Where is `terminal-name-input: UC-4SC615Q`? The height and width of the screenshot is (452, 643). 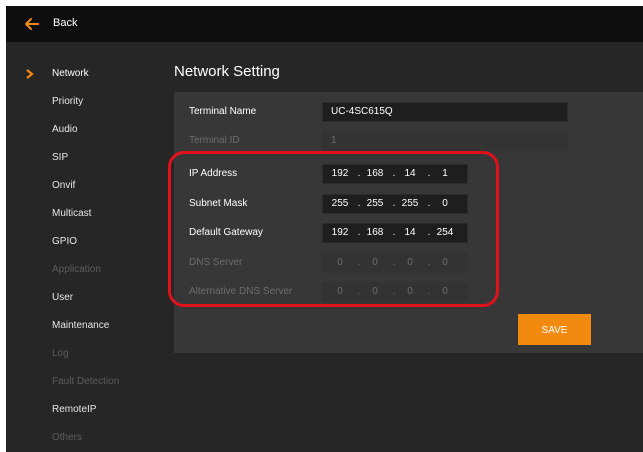
terminal-name-input: UC-4SC615Q is located at coordinates (445, 112).